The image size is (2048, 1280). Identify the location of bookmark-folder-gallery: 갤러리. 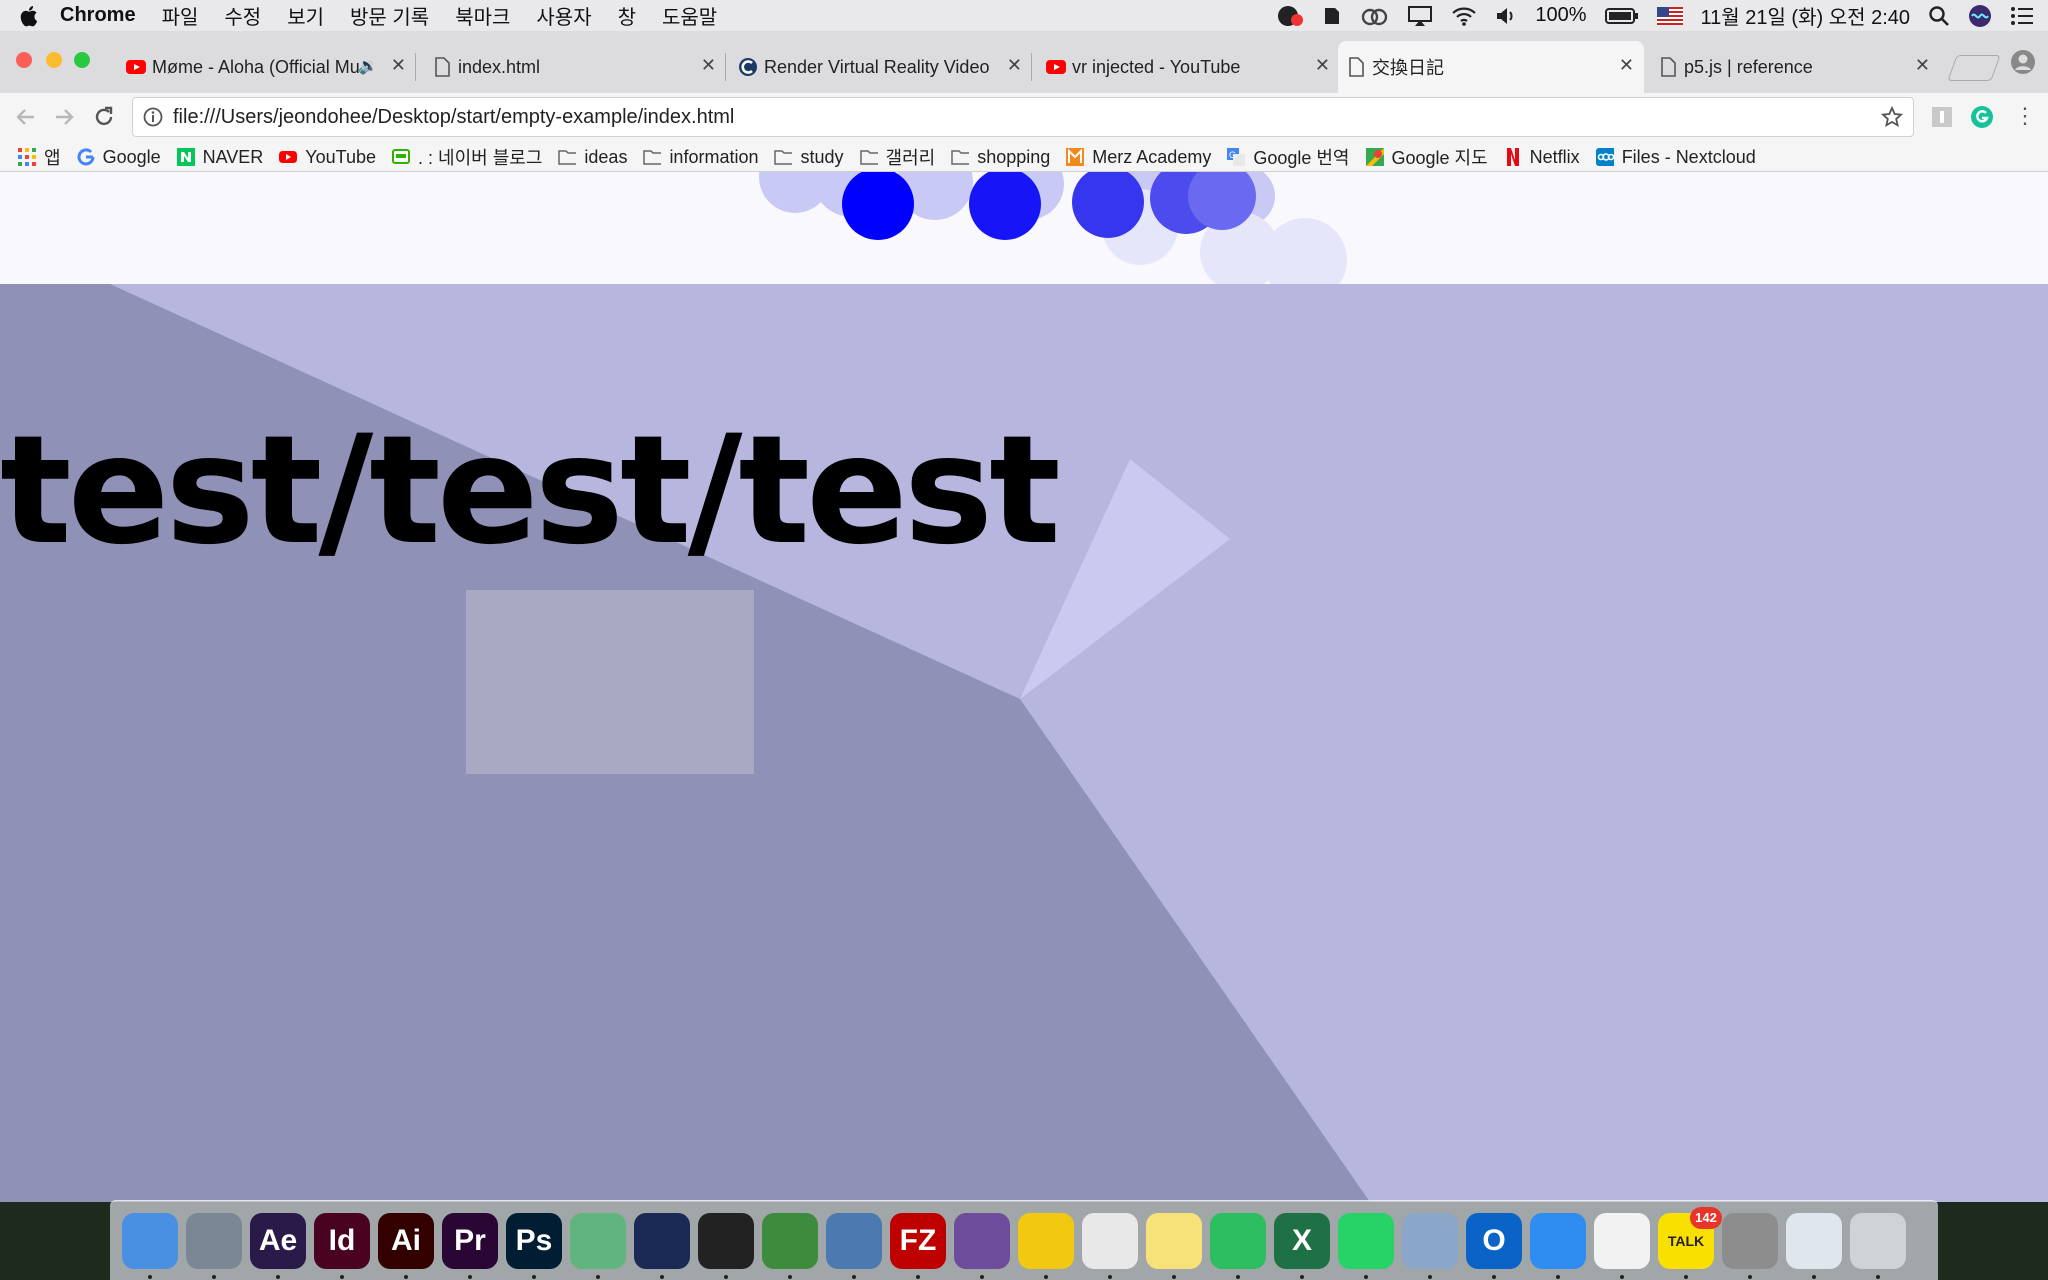
(897, 157).